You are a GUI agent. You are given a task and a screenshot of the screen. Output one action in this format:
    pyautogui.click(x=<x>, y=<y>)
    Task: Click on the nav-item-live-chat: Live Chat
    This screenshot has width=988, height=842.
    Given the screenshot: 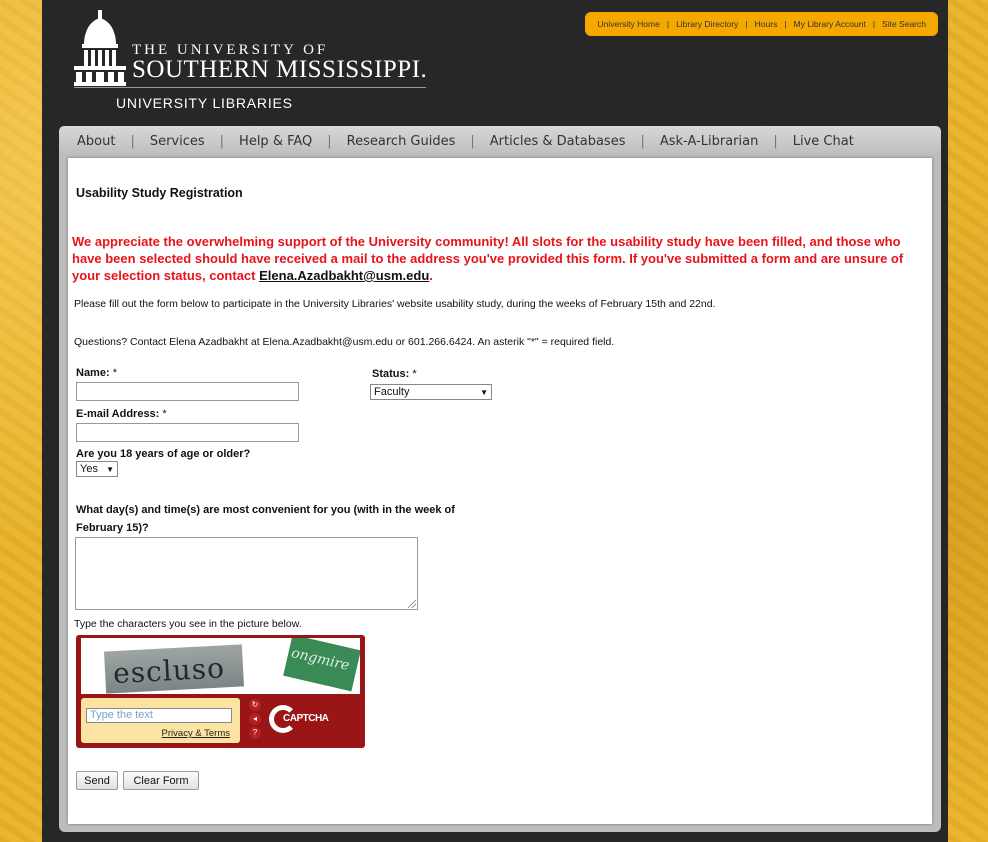 What is the action you would take?
    pyautogui.click(x=823, y=141)
    